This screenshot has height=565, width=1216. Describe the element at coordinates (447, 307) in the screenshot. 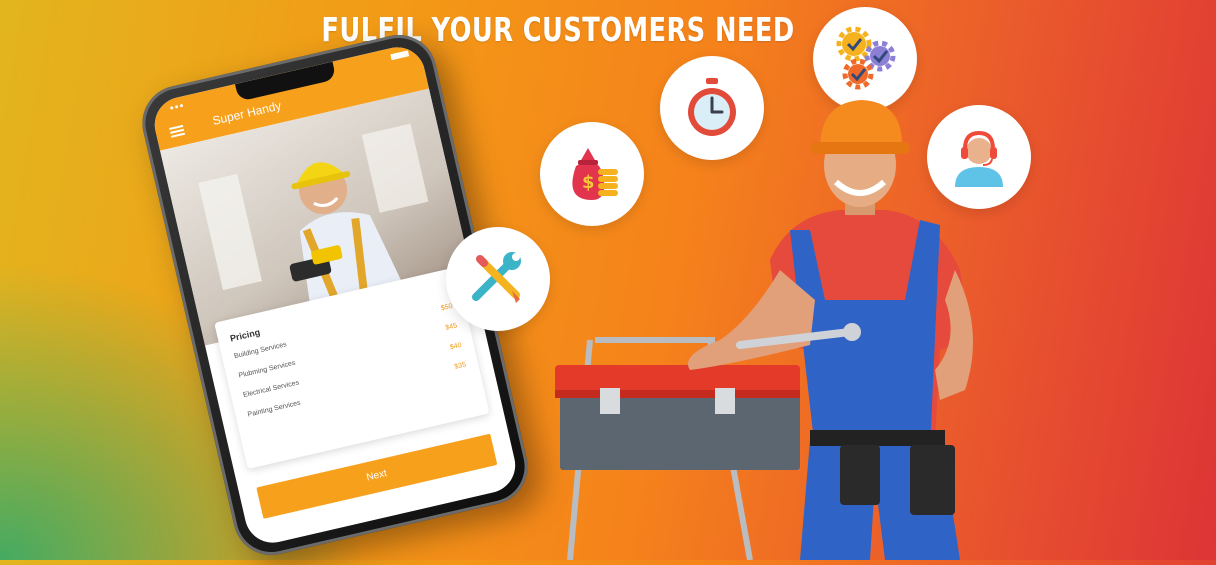

I see `service-price: $50` at that location.